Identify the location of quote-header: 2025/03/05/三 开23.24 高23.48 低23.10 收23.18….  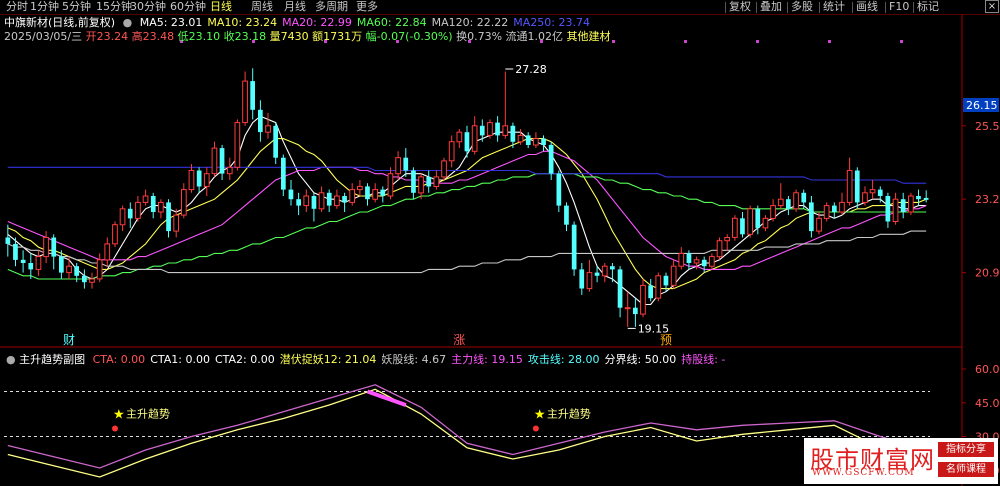
(307, 36).